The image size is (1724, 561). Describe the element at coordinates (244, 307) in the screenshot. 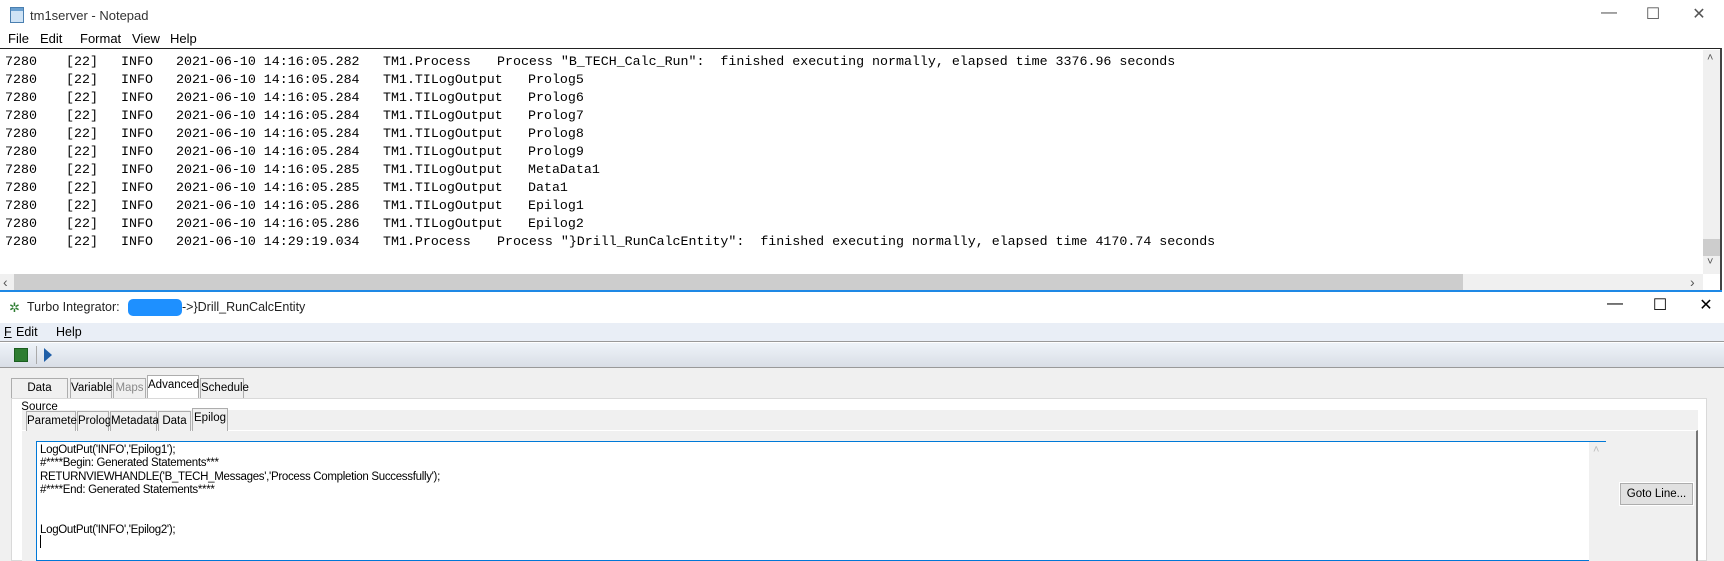

I see `ti-process-name: ->}Drill_RunCalcEntity` at that location.